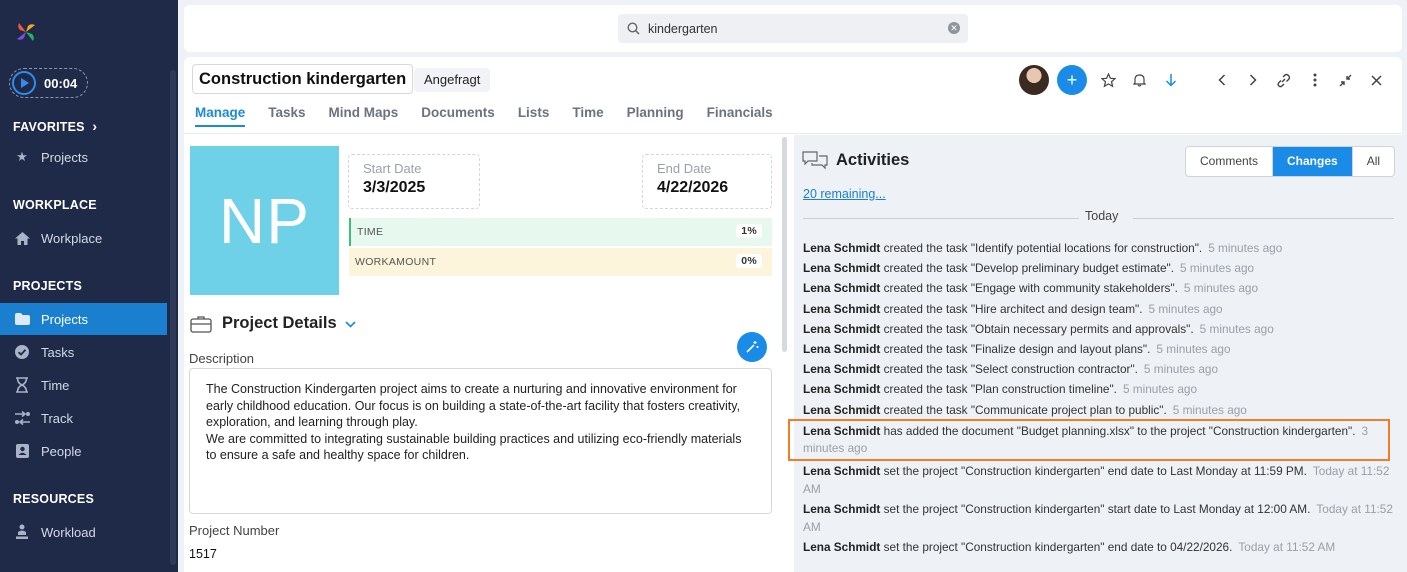 This screenshot has width=1407, height=572. Describe the element at coordinates (350, 324) in the screenshot. I see `chevron-down-icon` at that location.